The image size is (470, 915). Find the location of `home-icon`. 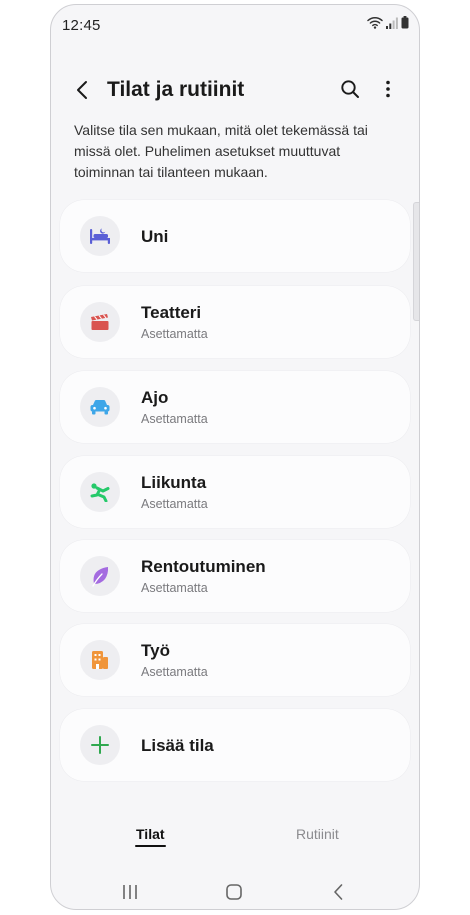

home-icon is located at coordinates (234, 892).